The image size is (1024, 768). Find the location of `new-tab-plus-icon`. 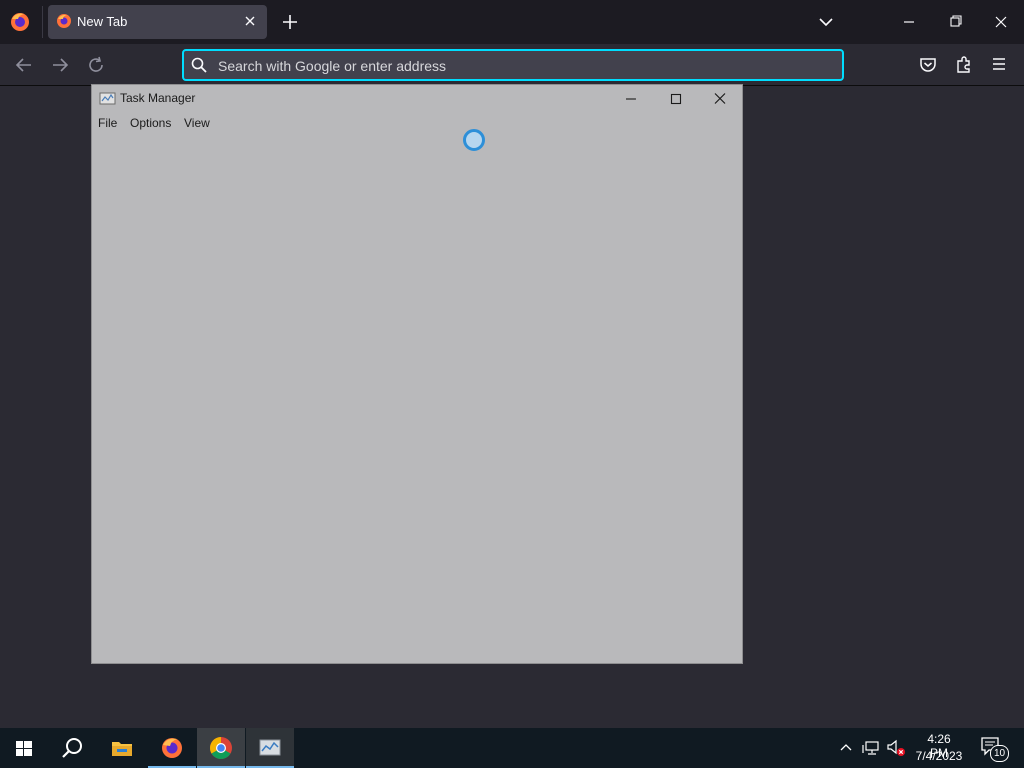

new-tab-plus-icon is located at coordinates (290, 22).